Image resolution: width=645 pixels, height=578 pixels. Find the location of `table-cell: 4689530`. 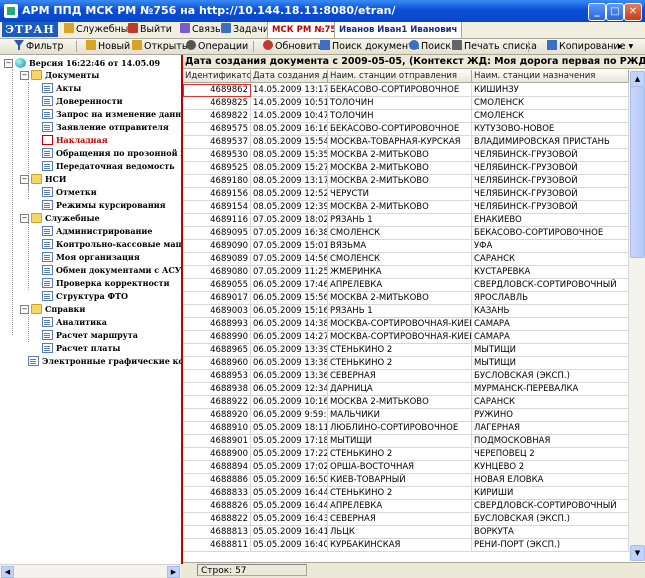

table-cell: 4689530 is located at coordinates (217, 155).